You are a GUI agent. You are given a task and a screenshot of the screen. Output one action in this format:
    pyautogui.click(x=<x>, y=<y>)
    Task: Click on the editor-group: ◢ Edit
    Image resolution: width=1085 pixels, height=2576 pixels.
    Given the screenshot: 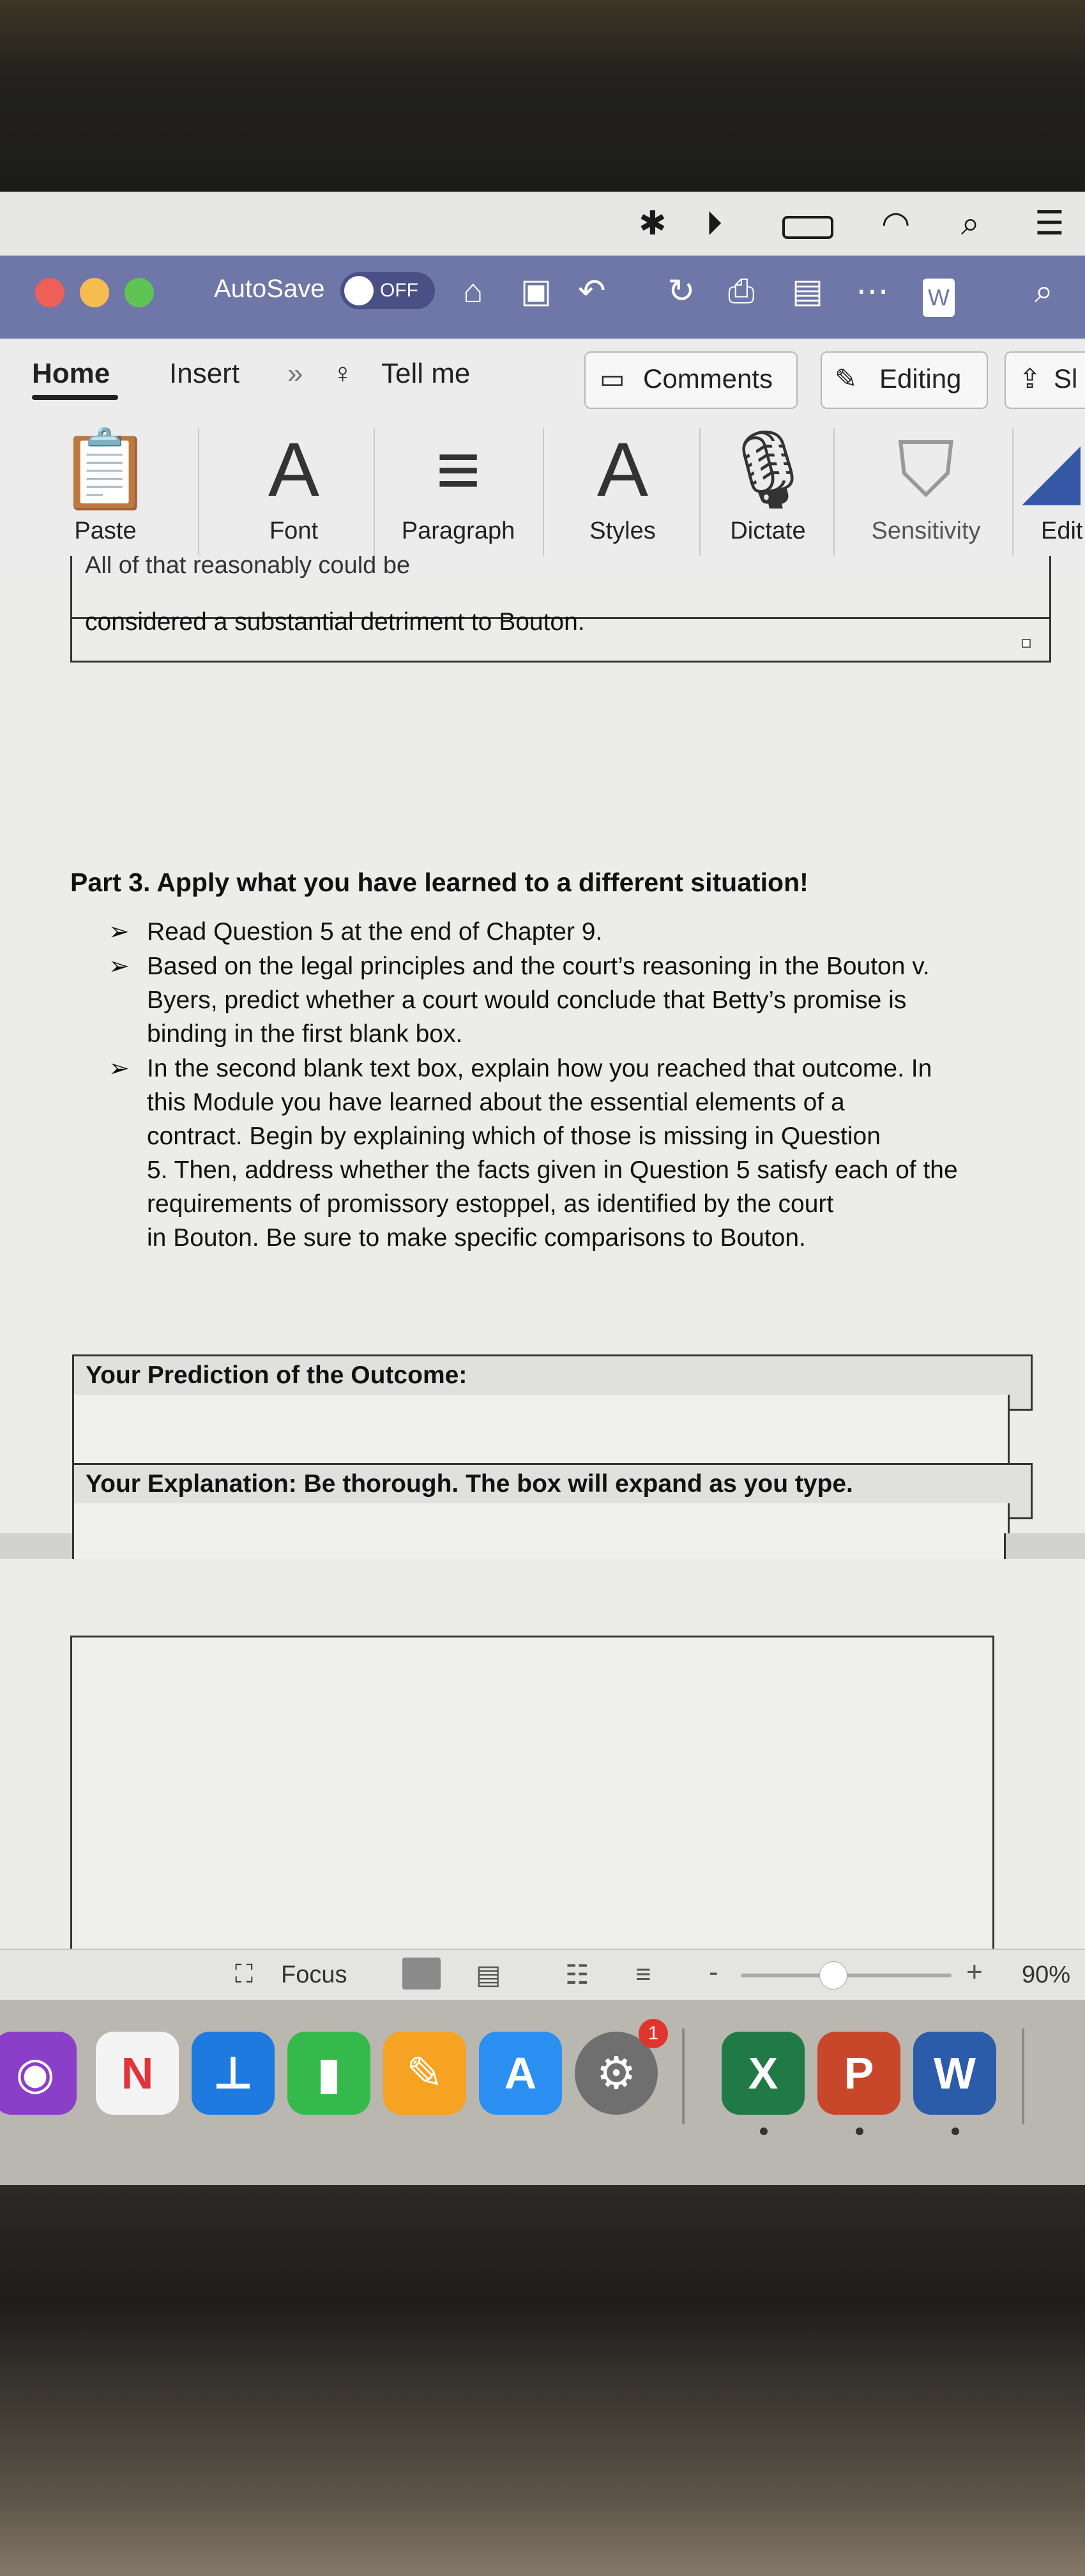 What is the action you would take?
    pyautogui.click(x=1053, y=492)
    